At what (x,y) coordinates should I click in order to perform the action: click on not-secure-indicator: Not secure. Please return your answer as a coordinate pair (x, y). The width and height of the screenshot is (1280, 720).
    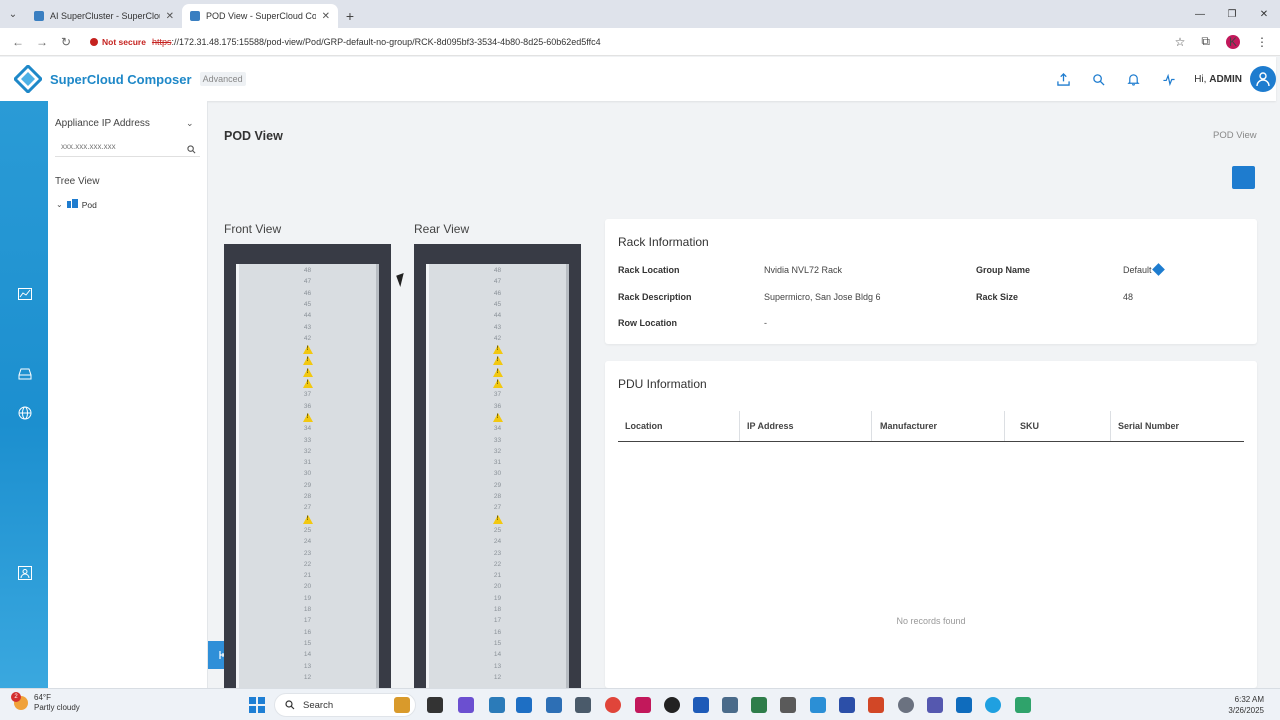
    Looking at the image, I should click on (118, 42).